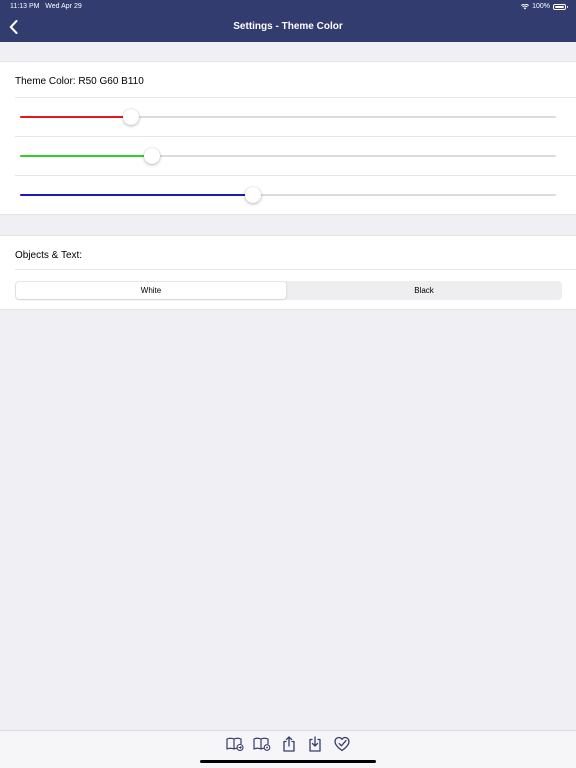  Describe the element at coordinates (541, 6) in the screenshot. I see `battery-percent: 100%` at that location.